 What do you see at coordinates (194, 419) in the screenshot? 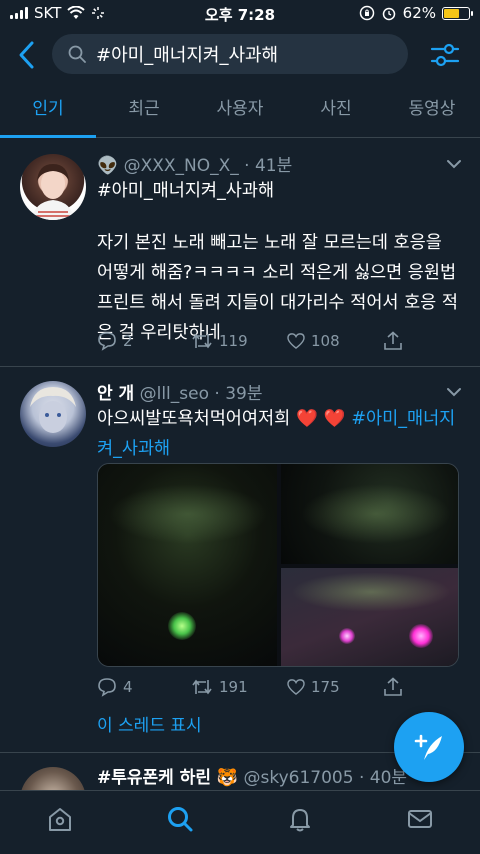
I see `tweet-text-body: 아으씨발또욕처먹어여저희` at bounding box center [194, 419].